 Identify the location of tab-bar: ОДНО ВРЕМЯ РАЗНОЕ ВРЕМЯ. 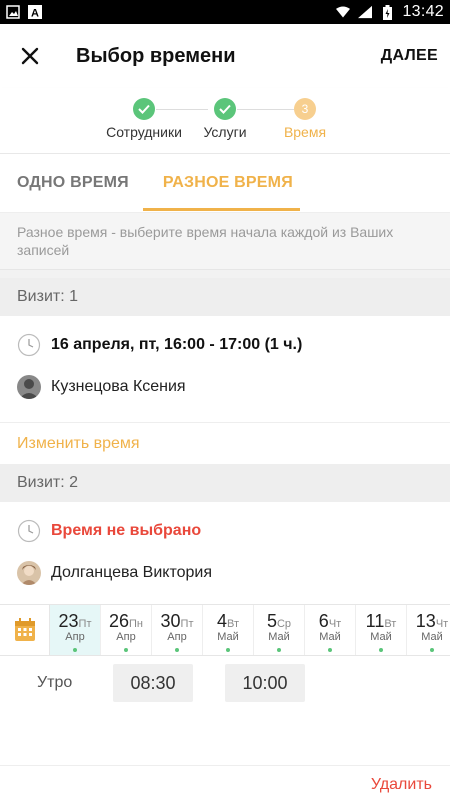
(225, 183).